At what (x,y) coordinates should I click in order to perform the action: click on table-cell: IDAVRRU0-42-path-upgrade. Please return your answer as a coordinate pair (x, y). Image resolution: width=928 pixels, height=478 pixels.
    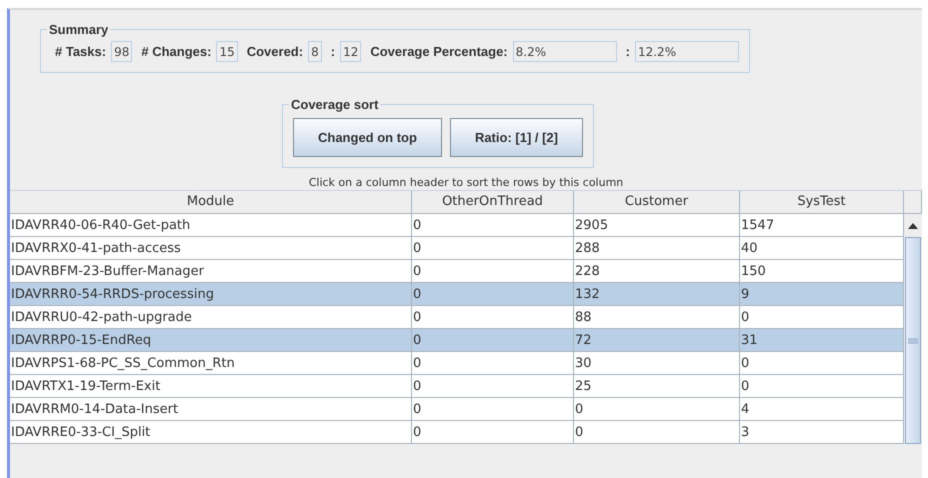
    Looking at the image, I should click on (211, 317).